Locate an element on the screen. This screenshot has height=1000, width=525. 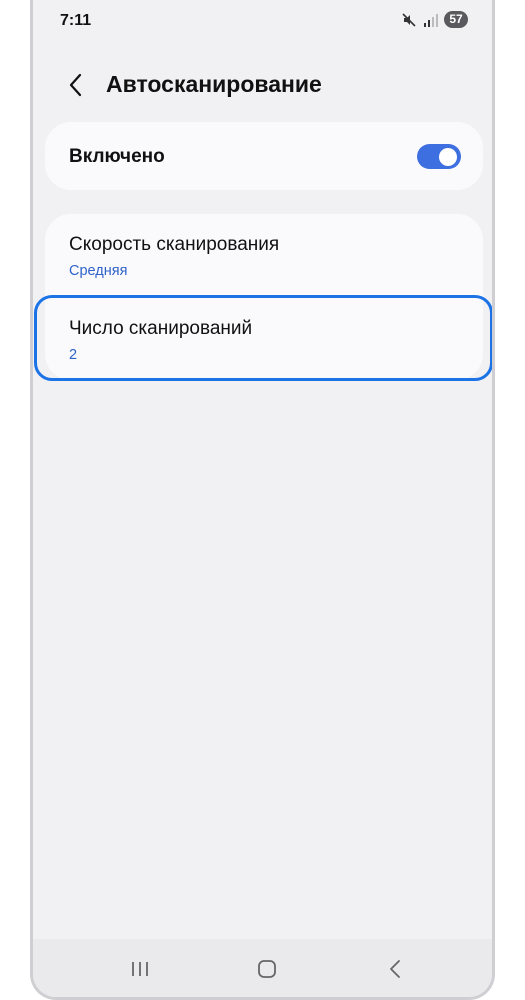
navigation-bar is located at coordinates (262, 968).